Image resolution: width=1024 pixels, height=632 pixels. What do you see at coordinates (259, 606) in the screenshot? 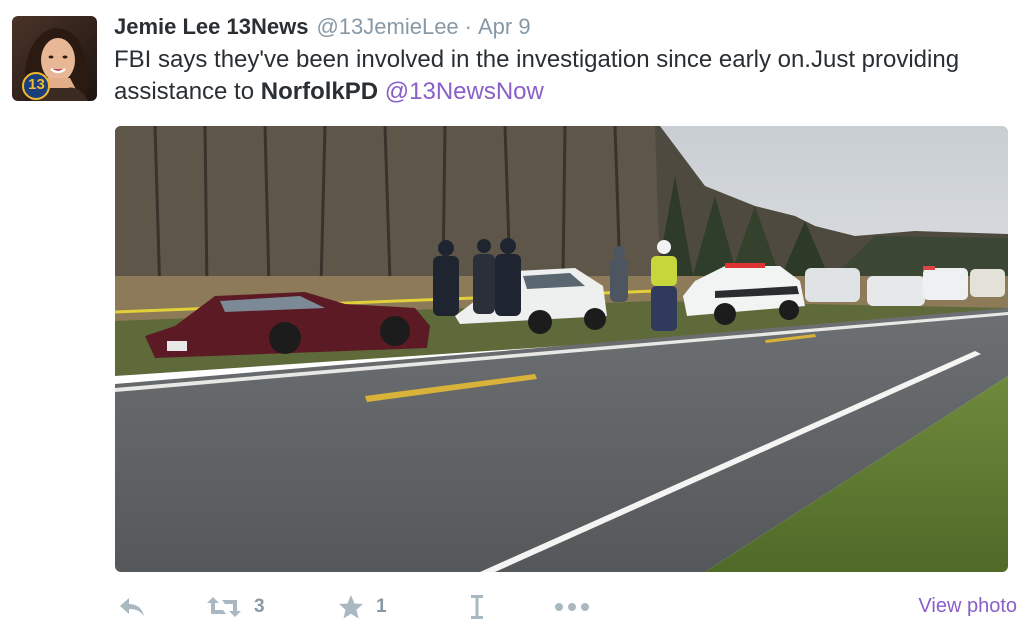
I see `retweet-count: 3` at bounding box center [259, 606].